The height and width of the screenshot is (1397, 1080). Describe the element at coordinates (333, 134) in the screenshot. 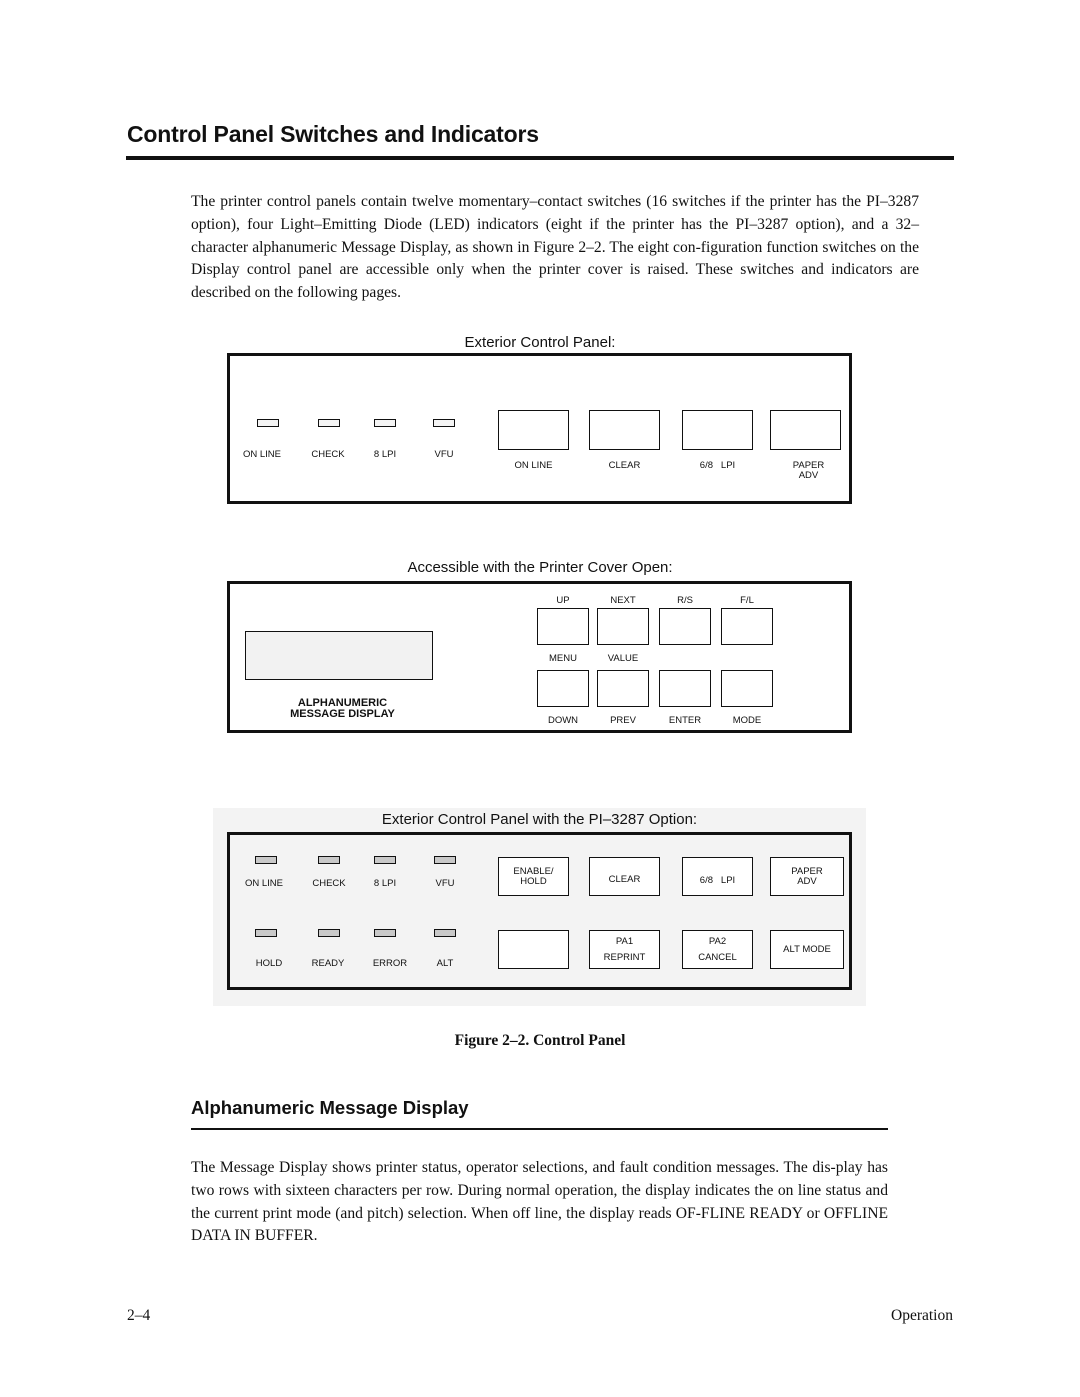

I see `page-title: Control Panel Switches and Indicators` at that location.